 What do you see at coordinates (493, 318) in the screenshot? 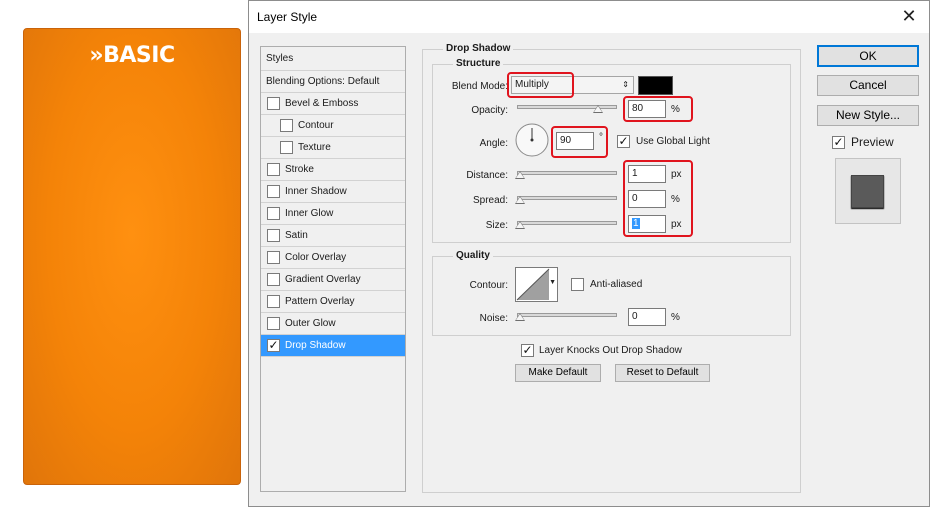
I see `noise-label: Noise:` at bounding box center [493, 318].